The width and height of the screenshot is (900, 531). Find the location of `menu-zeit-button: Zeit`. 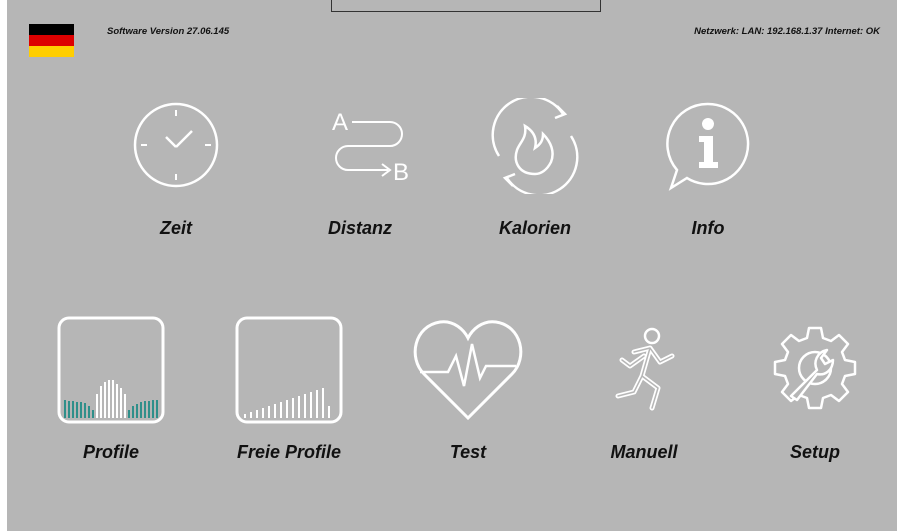

menu-zeit-button: Zeit is located at coordinates (176, 175).